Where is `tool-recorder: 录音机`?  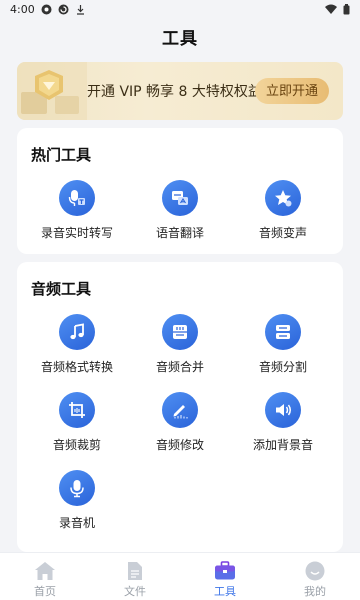 tool-recorder: 录音机 is located at coordinates (77, 500).